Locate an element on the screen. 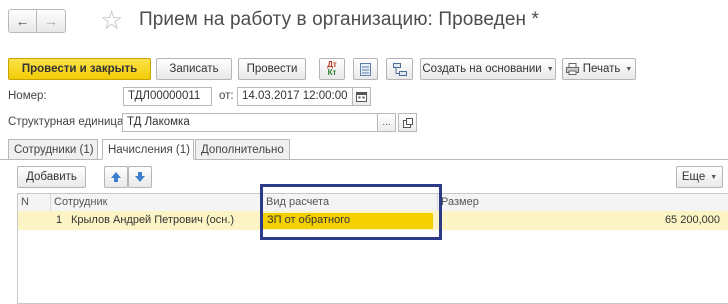 The height and width of the screenshot is (304, 728). report-button is located at coordinates (365, 69).